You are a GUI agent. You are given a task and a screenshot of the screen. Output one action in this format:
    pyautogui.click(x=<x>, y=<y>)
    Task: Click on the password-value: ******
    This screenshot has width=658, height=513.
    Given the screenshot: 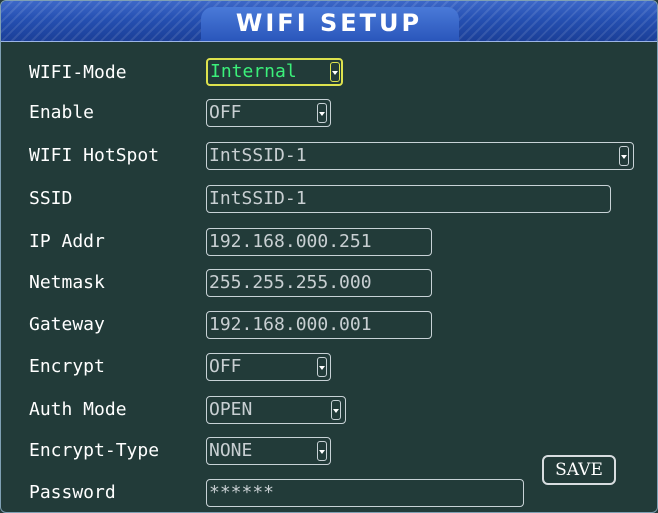 What is the action you would take?
    pyautogui.click(x=242, y=492)
    